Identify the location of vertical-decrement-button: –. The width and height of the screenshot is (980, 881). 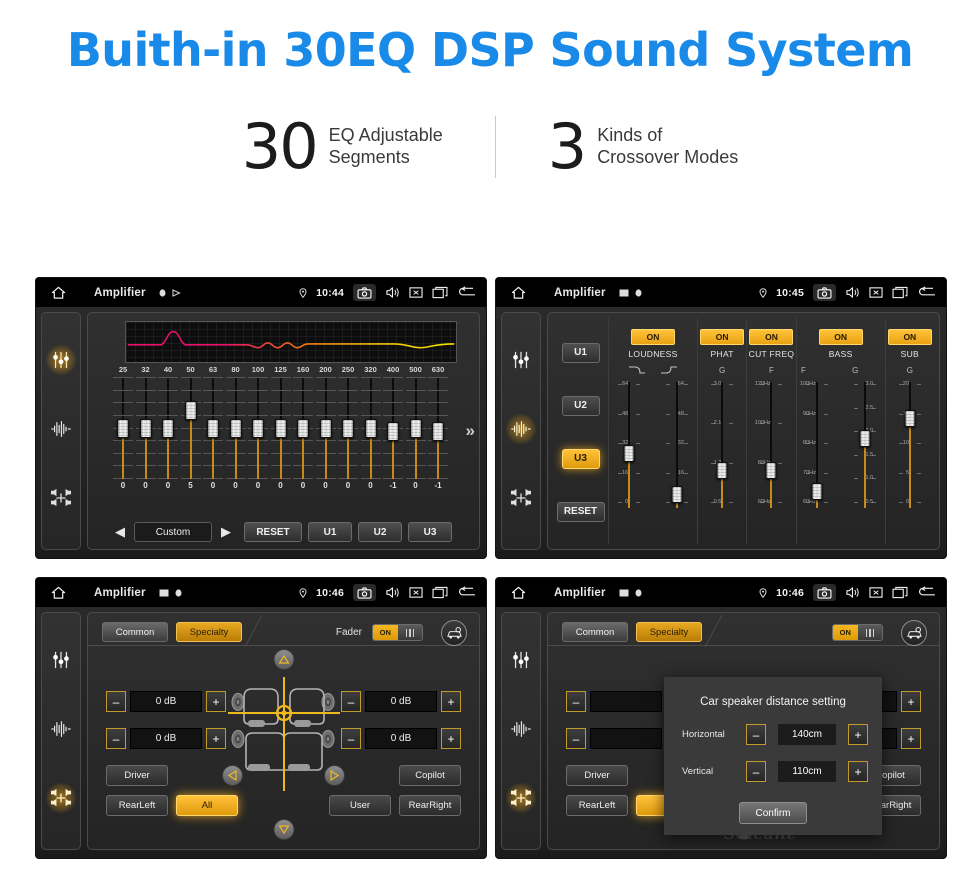
(756, 771).